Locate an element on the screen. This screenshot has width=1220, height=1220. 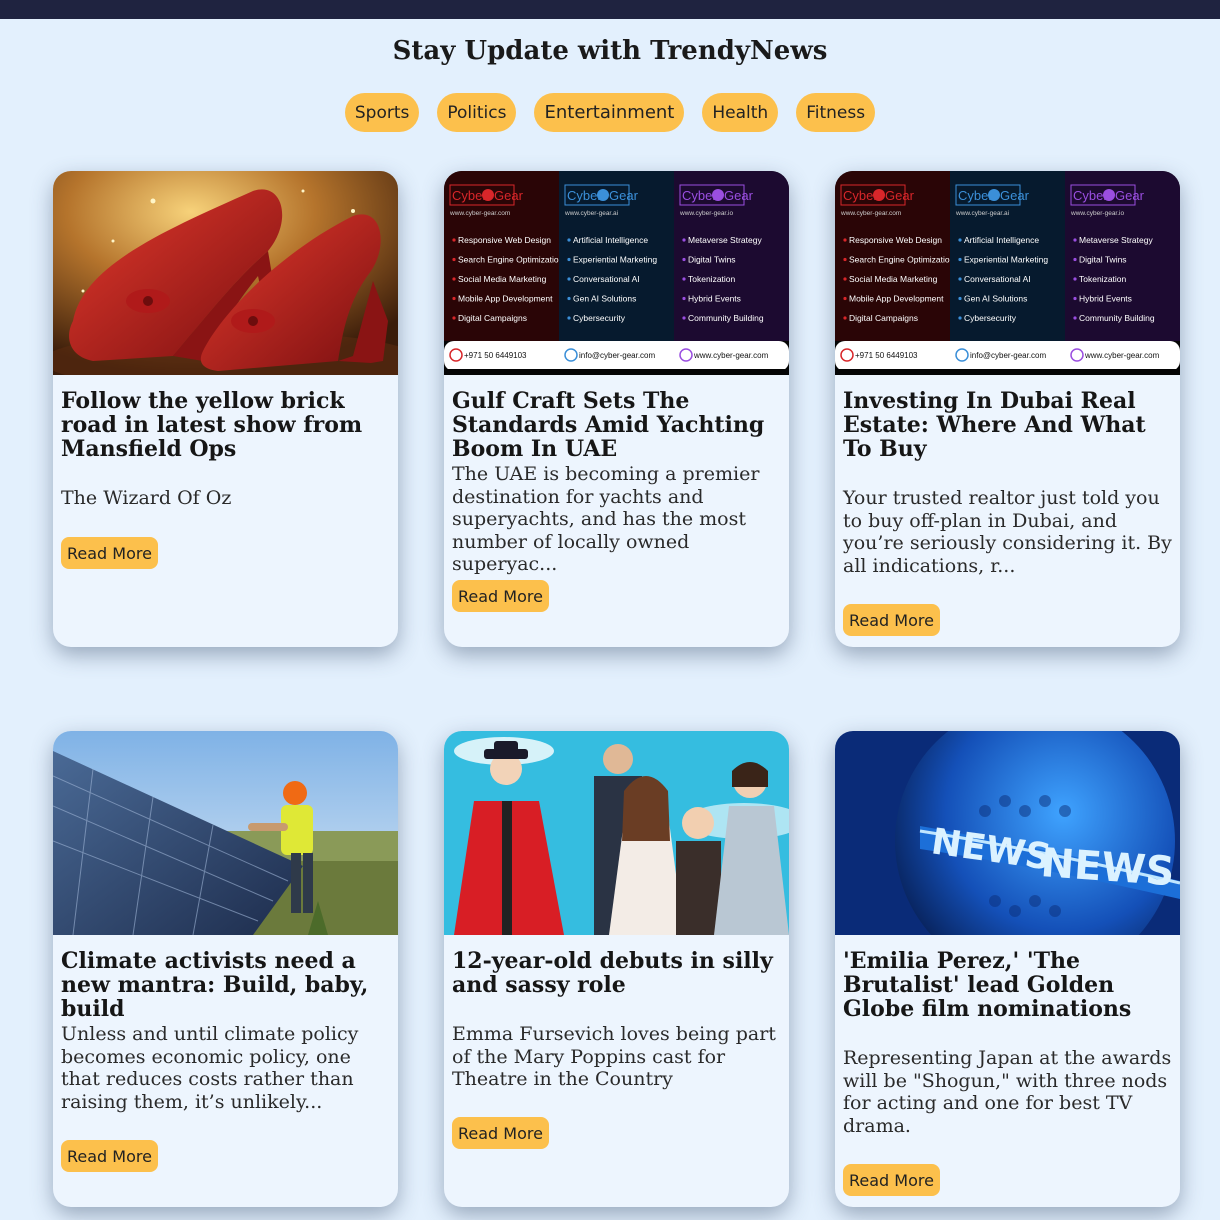
theatre-cast-illustration is located at coordinates (616, 833).